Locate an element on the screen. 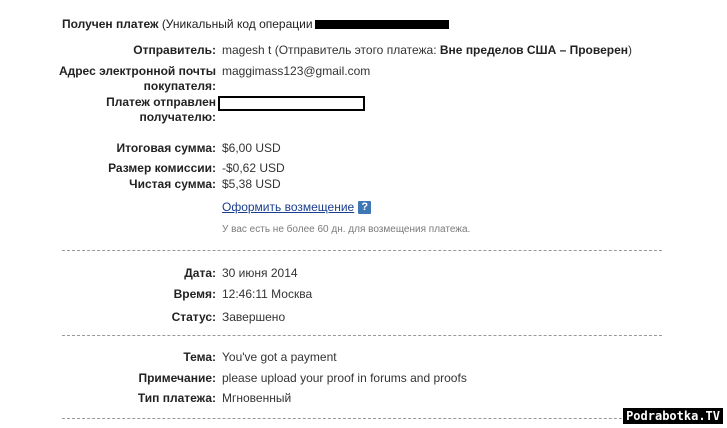 The height and width of the screenshot is (428, 727). sent-to-value is located at coordinates (291, 103).